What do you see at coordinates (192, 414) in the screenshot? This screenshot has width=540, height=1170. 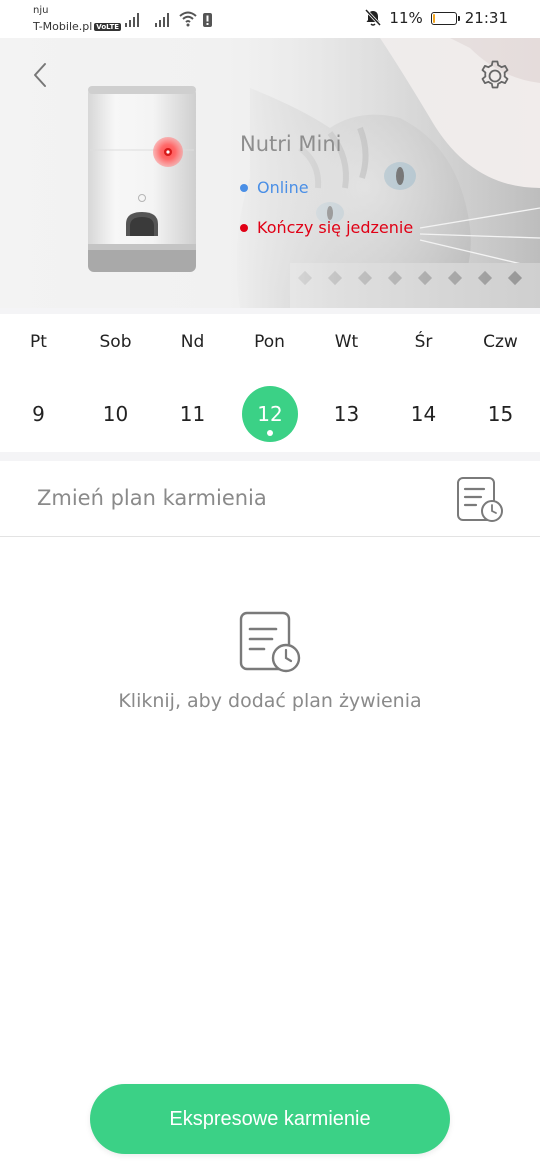 I see `day-number: 11` at bounding box center [192, 414].